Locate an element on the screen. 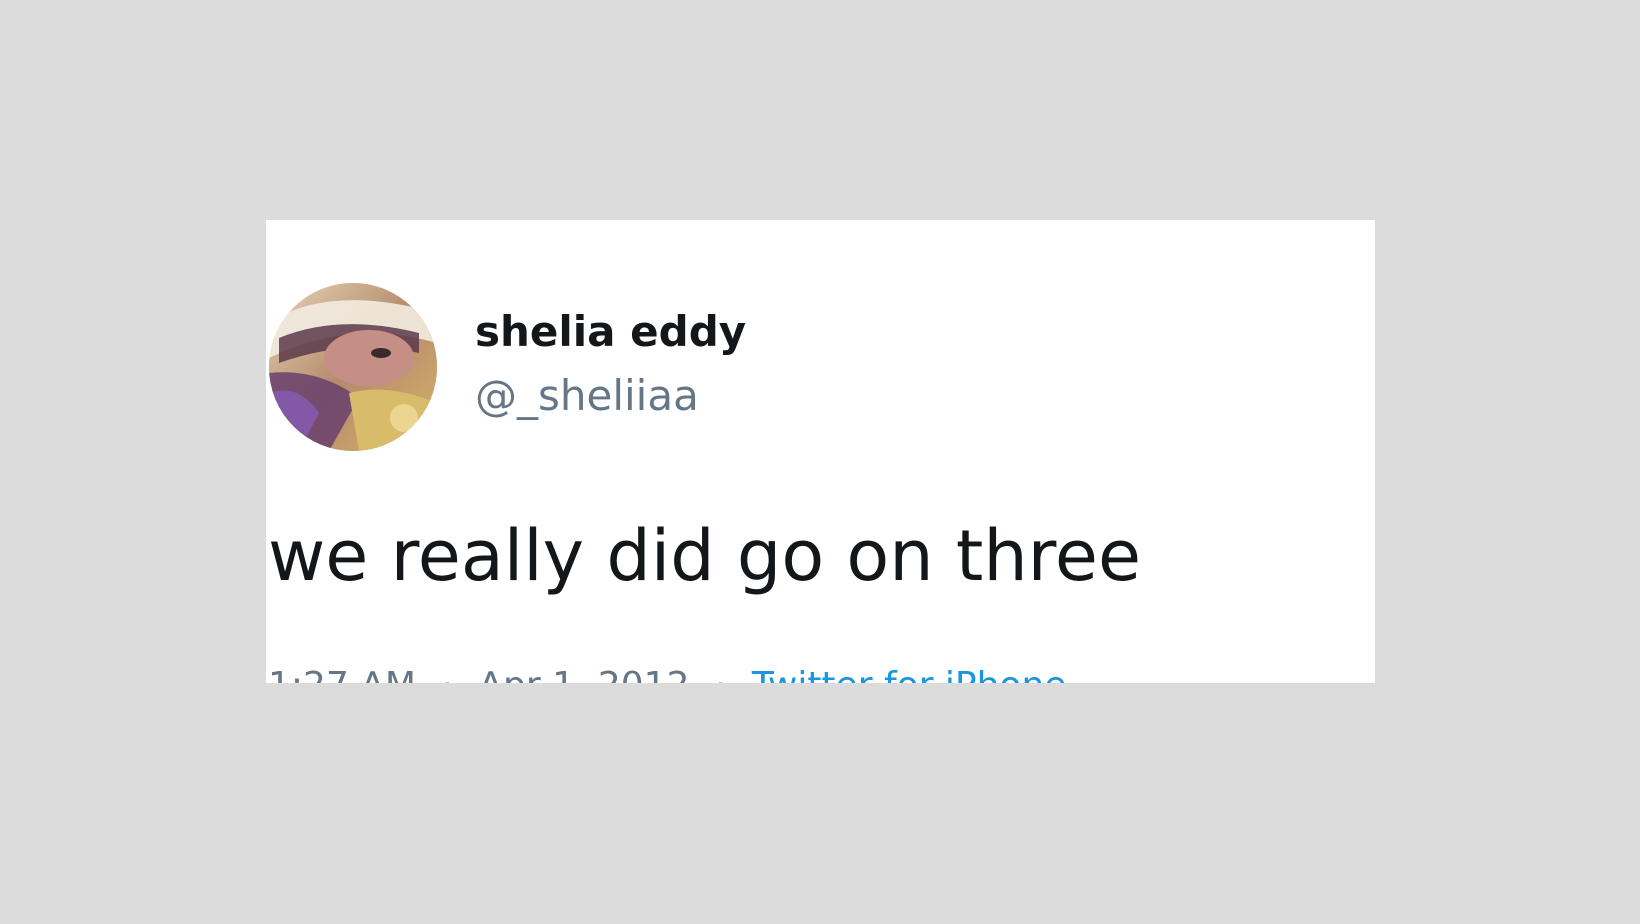 This screenshot has height=924, width=1640. tweet-time: 1:27 AM is located at coordinates (342, 674).